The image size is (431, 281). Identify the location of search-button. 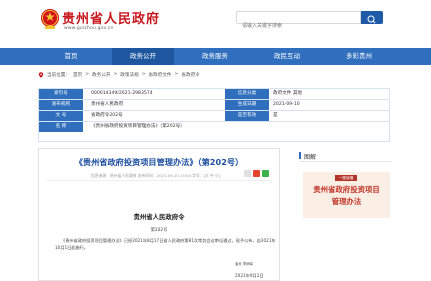
(372, 17).